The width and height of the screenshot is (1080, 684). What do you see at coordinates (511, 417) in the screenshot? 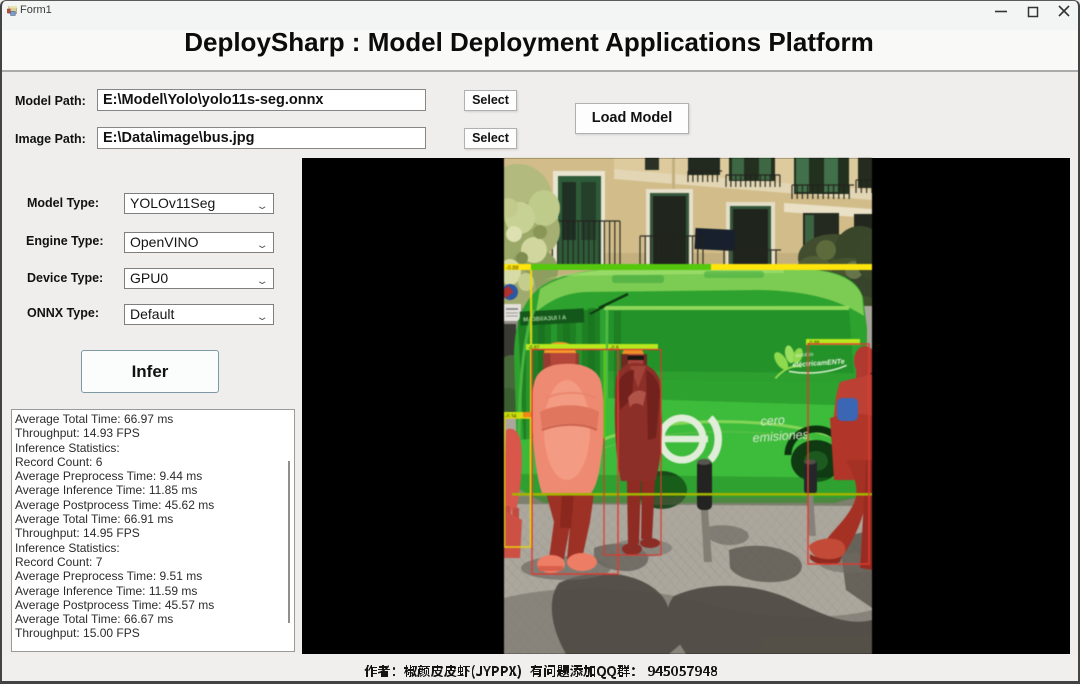
I see `svg-text: -0.34` at bounding box center [511, 417].